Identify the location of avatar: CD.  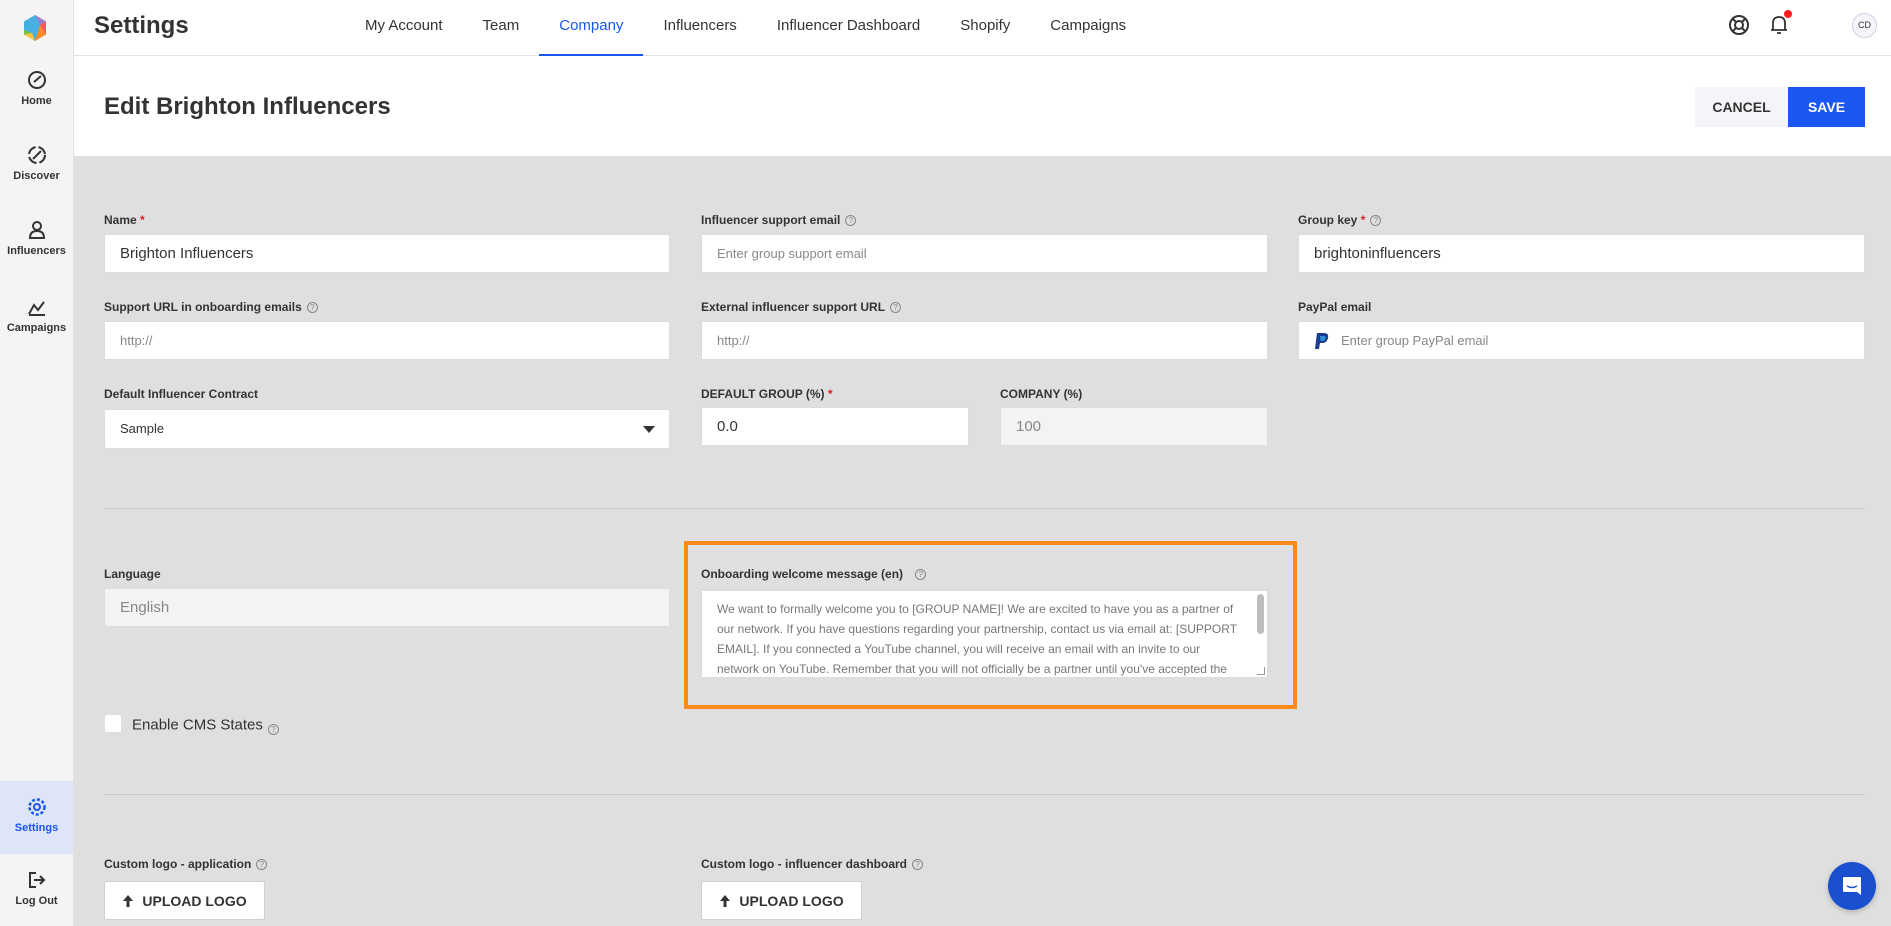
(1864, 25).